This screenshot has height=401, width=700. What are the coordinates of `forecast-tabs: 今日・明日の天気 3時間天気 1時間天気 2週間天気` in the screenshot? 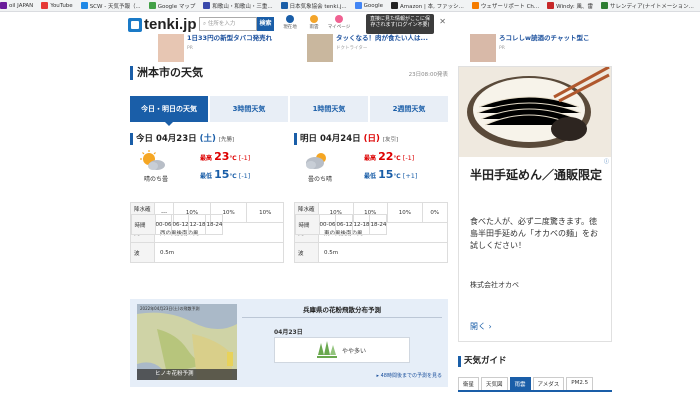 It's located at (289, 111).